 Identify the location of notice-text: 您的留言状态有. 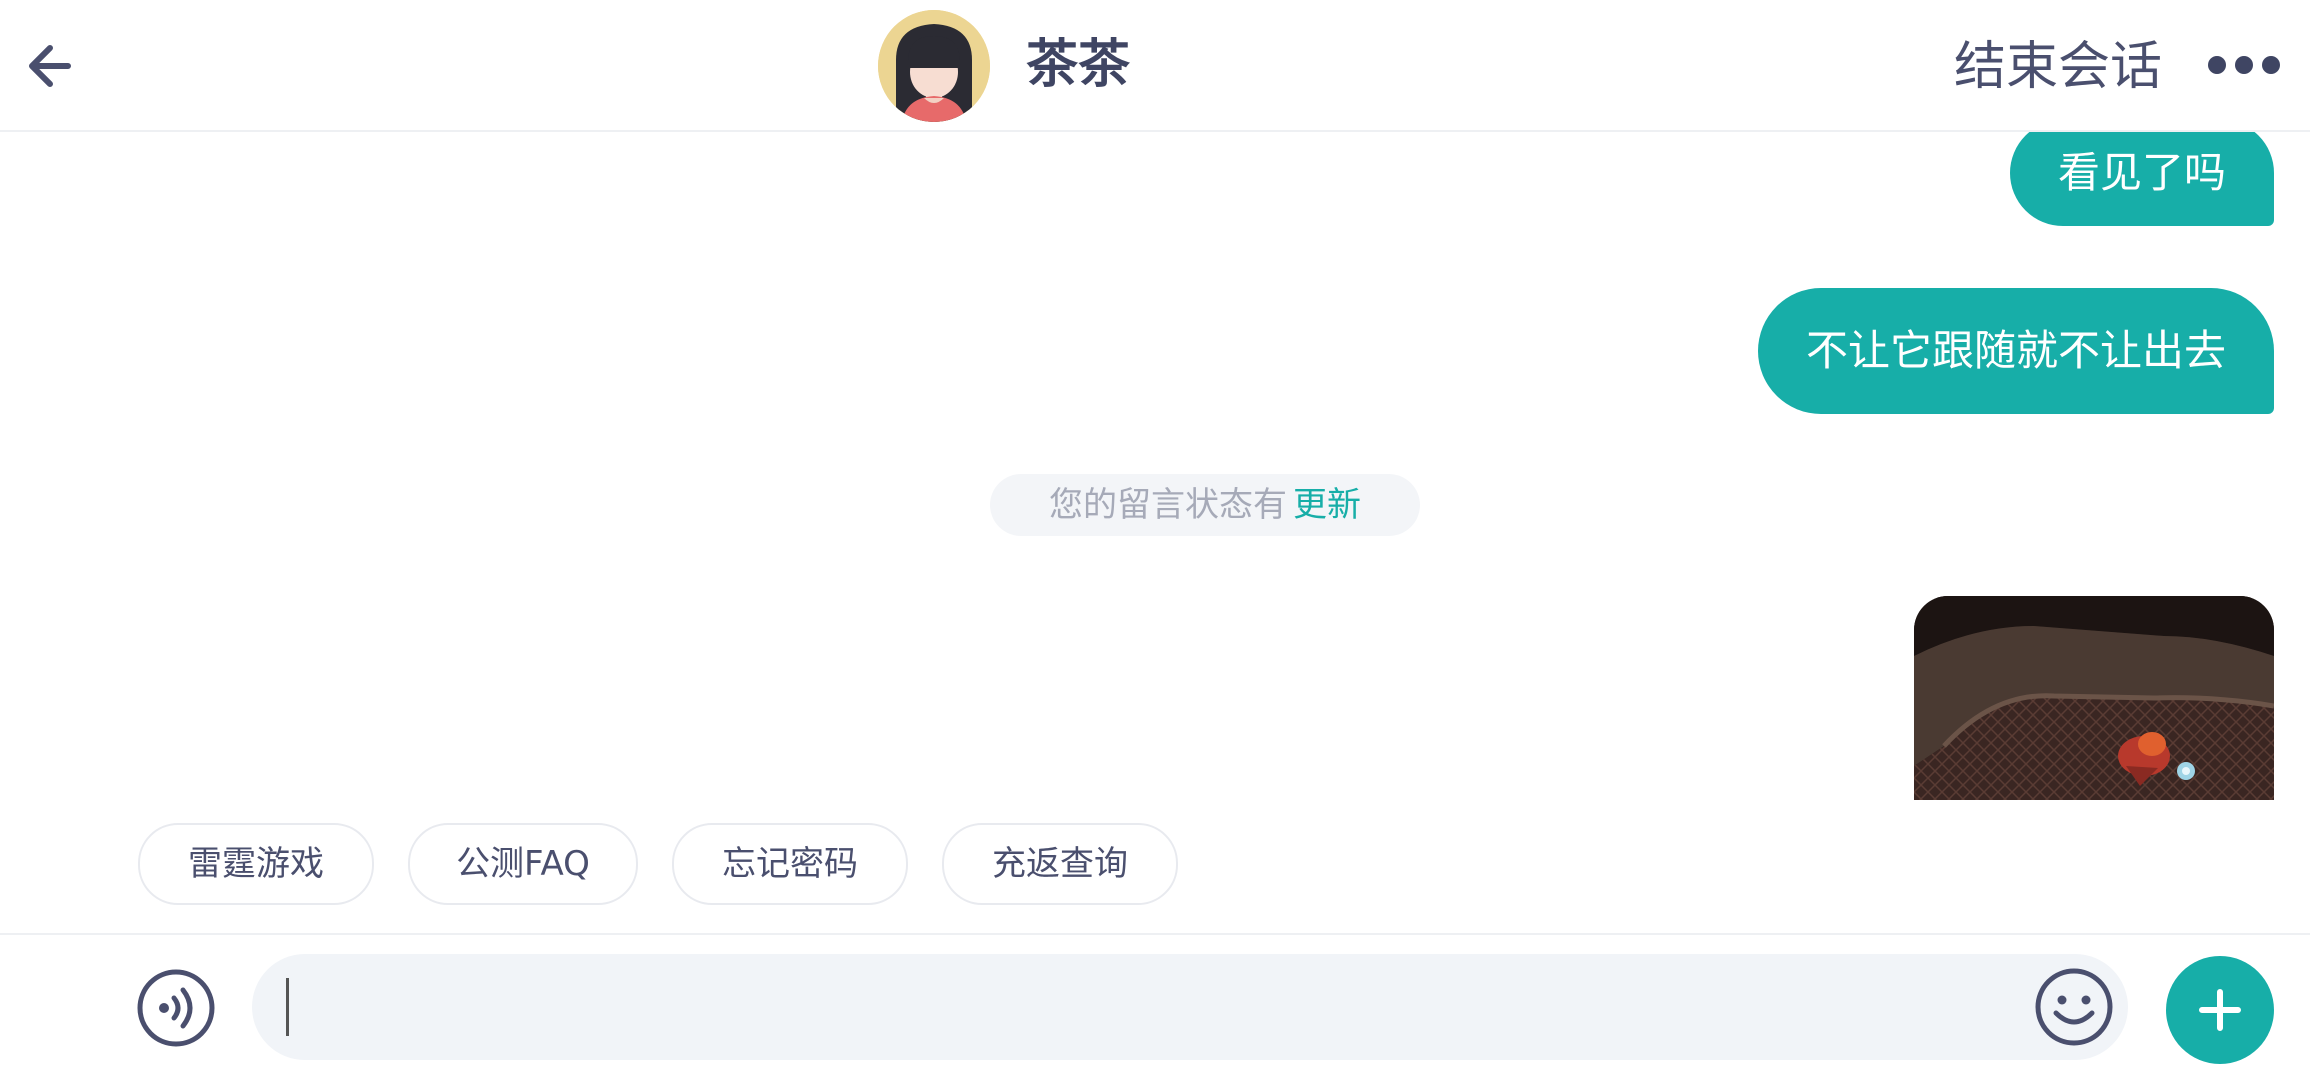
(1168, 505).